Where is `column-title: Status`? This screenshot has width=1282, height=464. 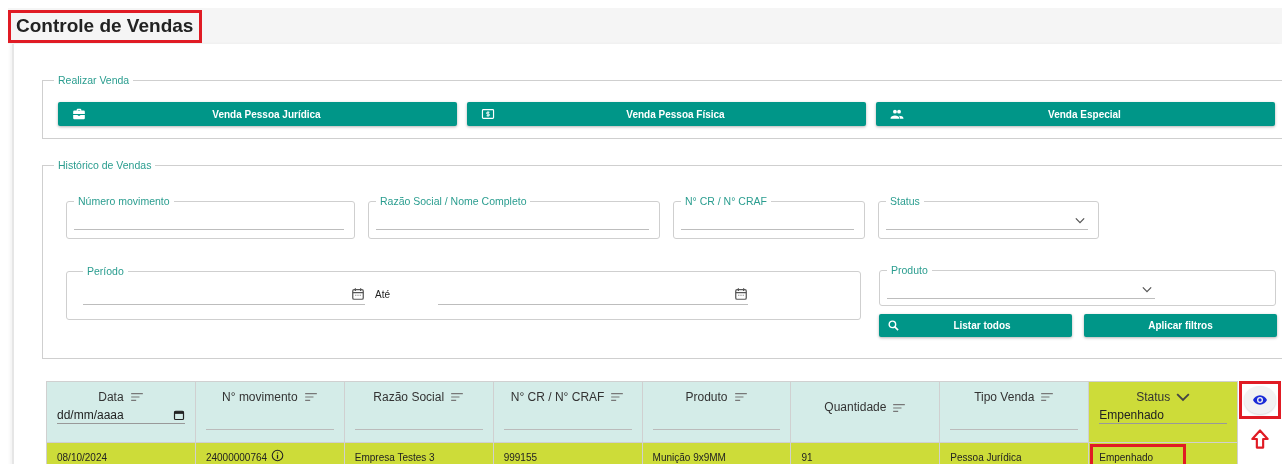
column-title: Status is located at coordinates (1153, 397).